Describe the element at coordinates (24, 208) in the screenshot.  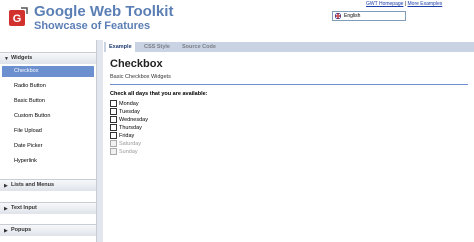
I see `sidebar-section-label: Text Input` at that location.